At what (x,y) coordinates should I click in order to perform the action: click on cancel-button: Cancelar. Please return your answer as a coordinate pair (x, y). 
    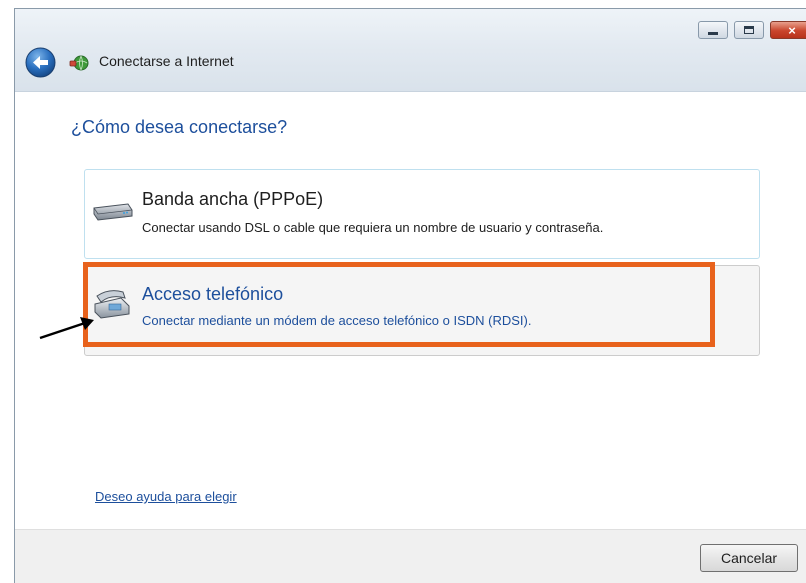
    Looking at the image, I should click on (749, 558).